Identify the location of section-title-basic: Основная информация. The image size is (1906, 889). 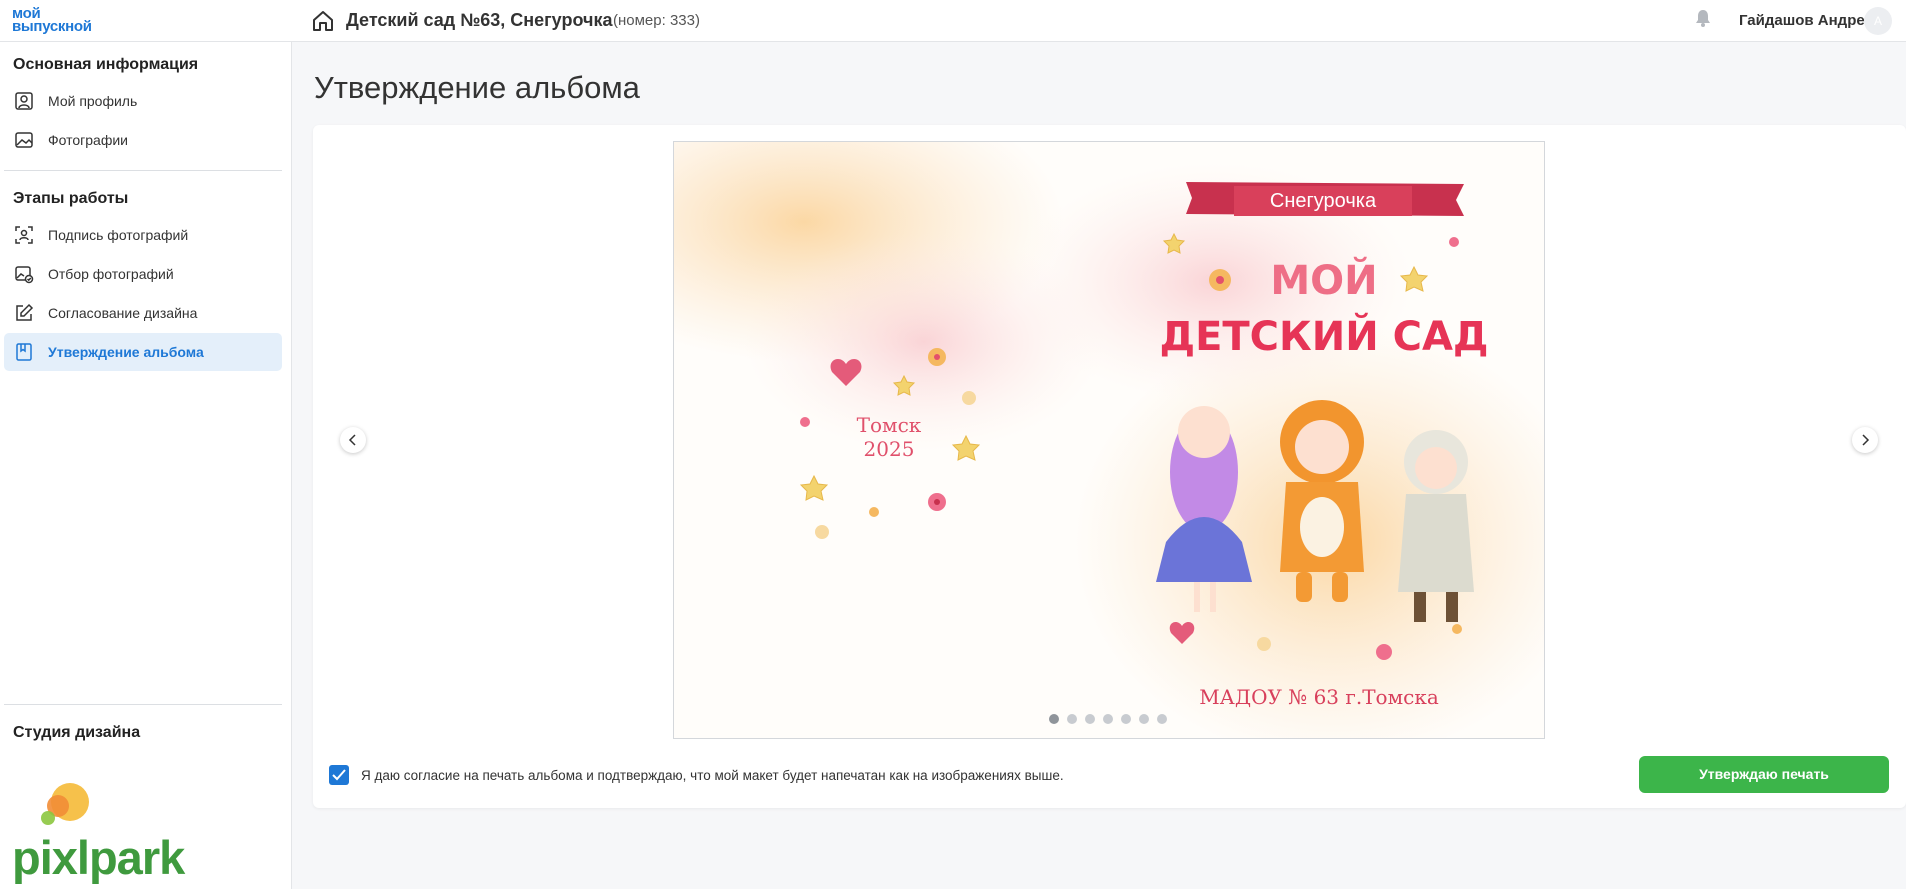
(106, 64).